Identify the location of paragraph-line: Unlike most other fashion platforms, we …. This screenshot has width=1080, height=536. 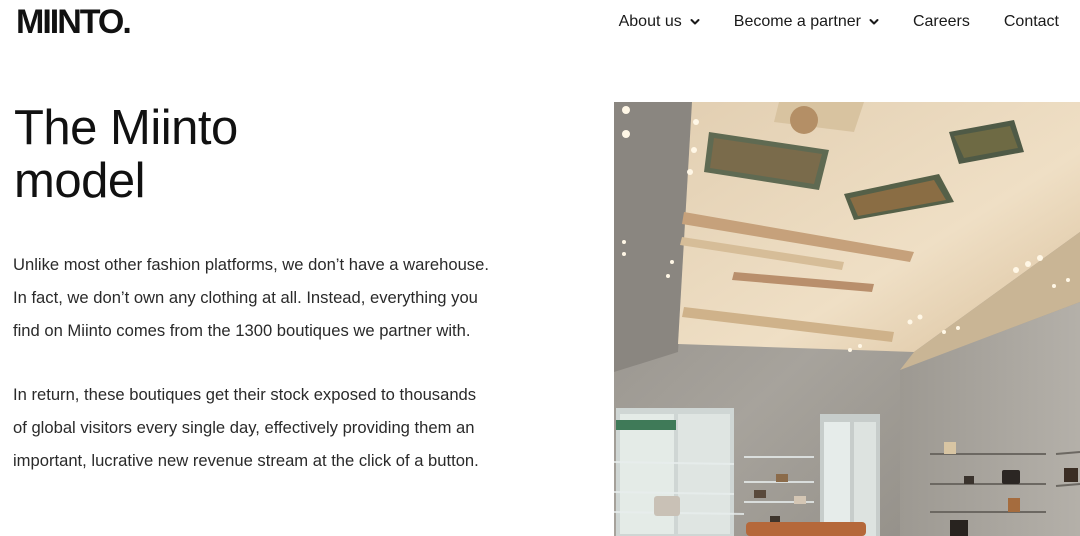
(251, 264).